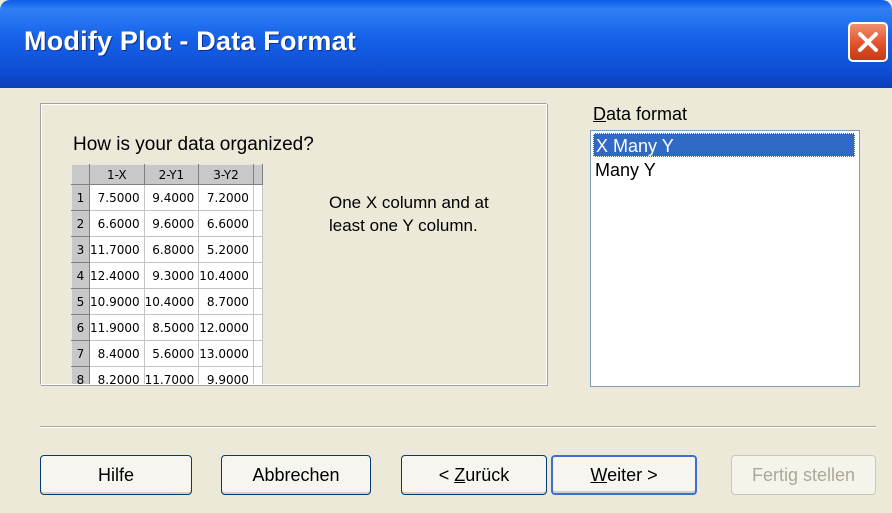 The height and width of the screenshot is (513, 892). Describe the element at coordinates (460, 475) in the screenshot. I see `back-button-key: Z` at that location.